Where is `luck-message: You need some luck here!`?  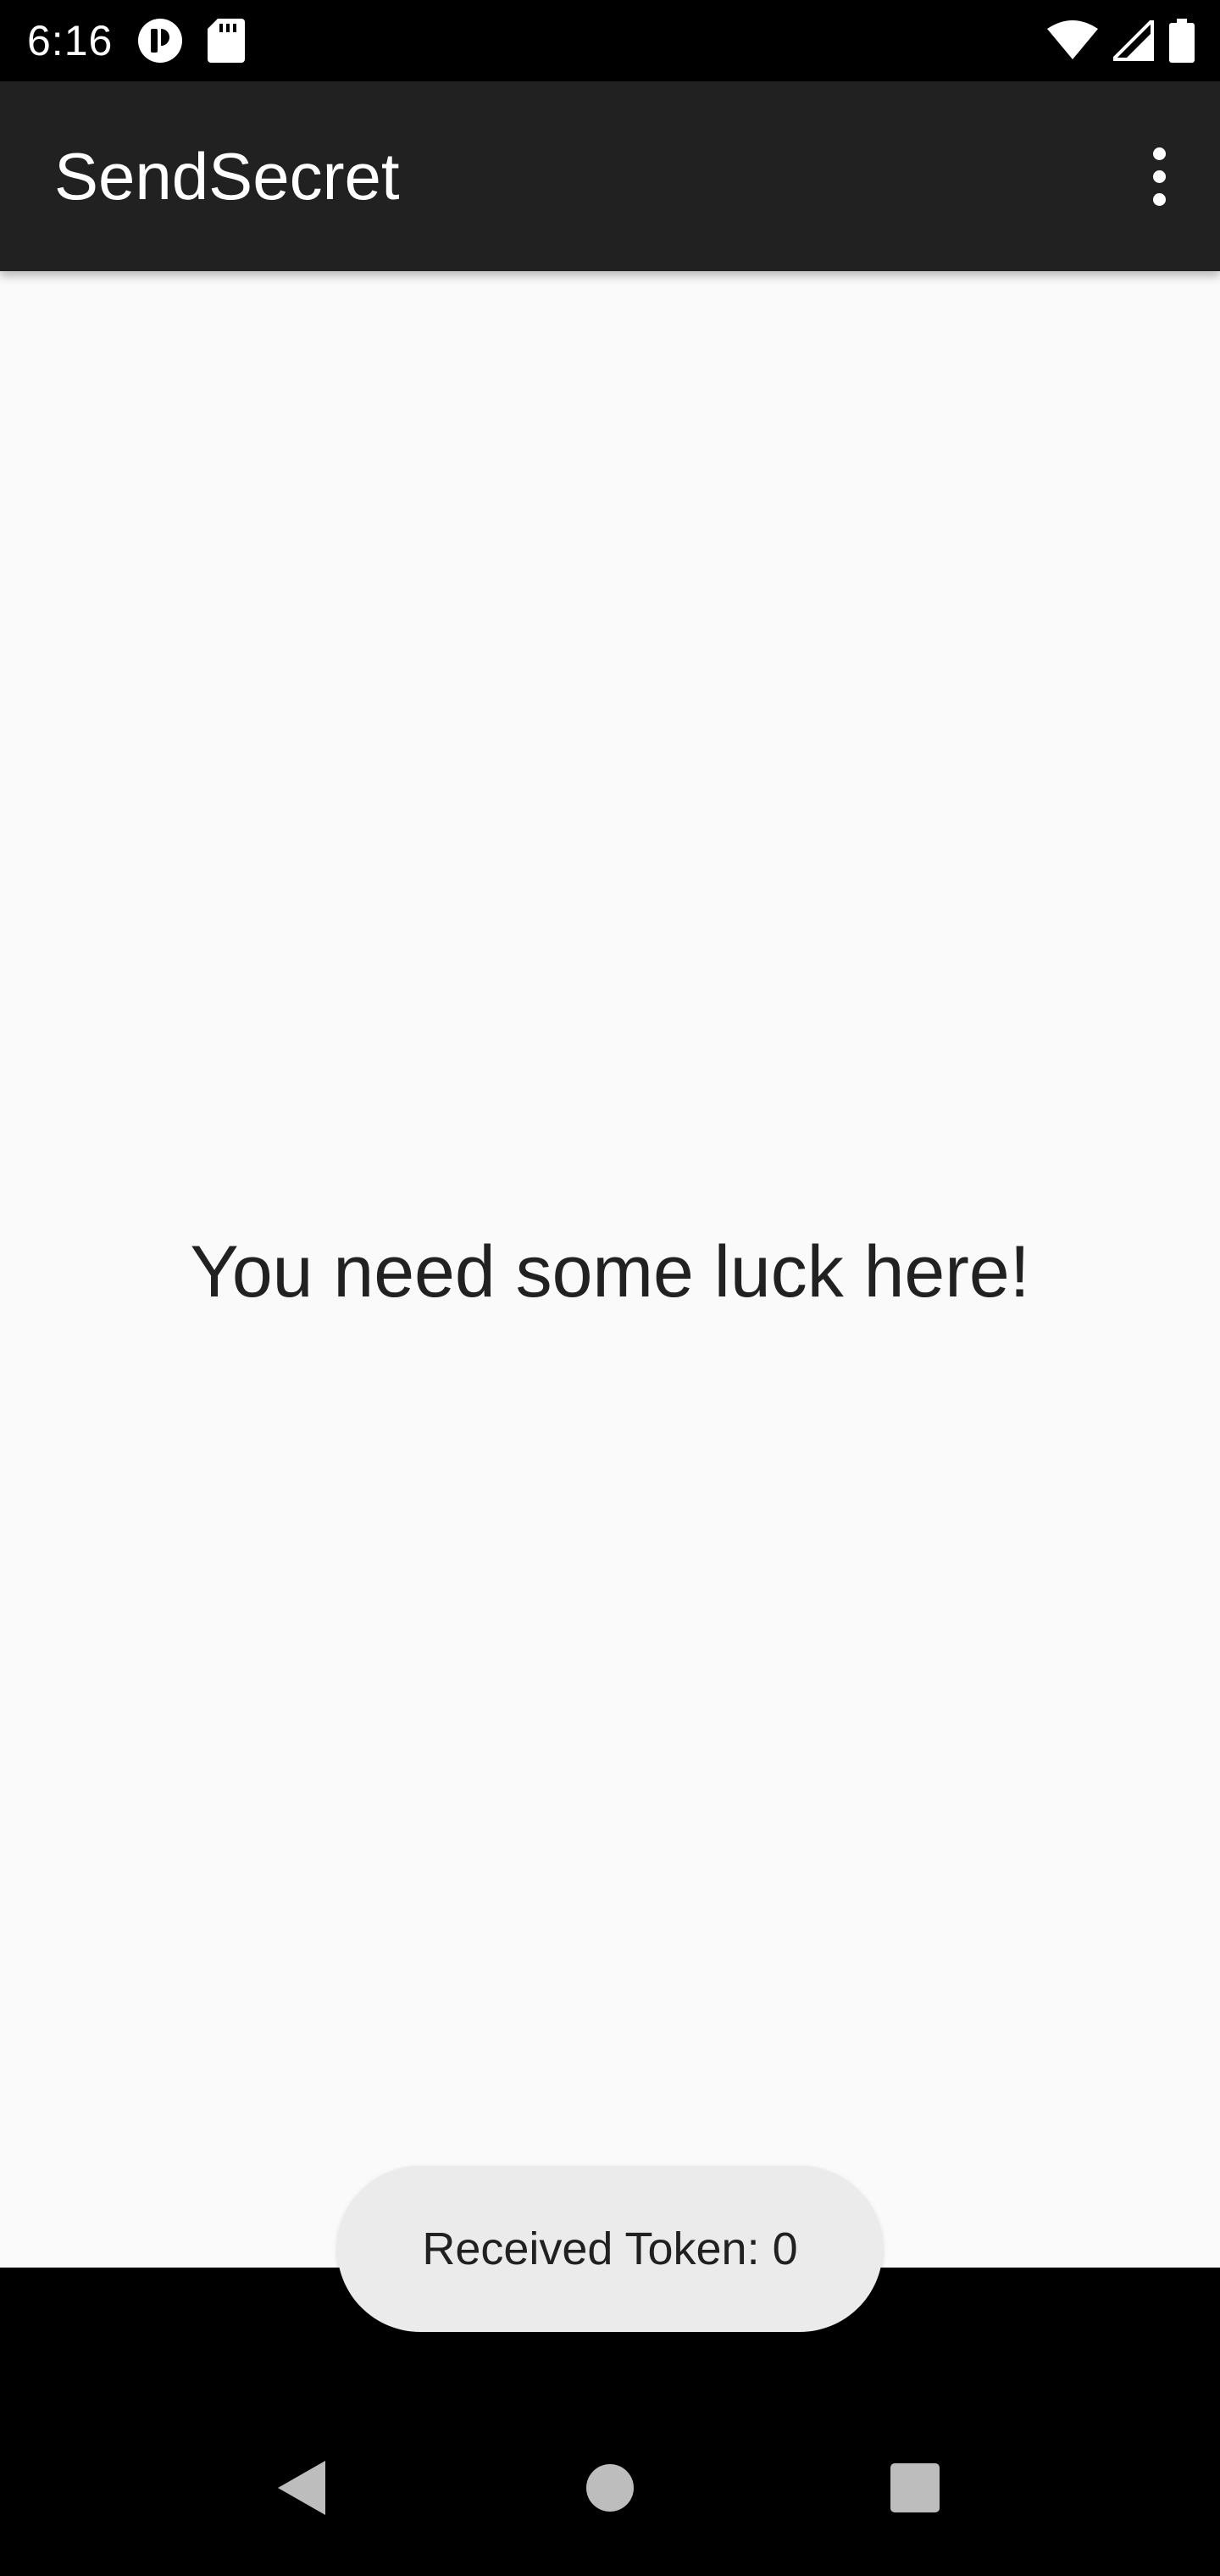 luck-message: You need some luck here! is located at coordinates (610, 1272).